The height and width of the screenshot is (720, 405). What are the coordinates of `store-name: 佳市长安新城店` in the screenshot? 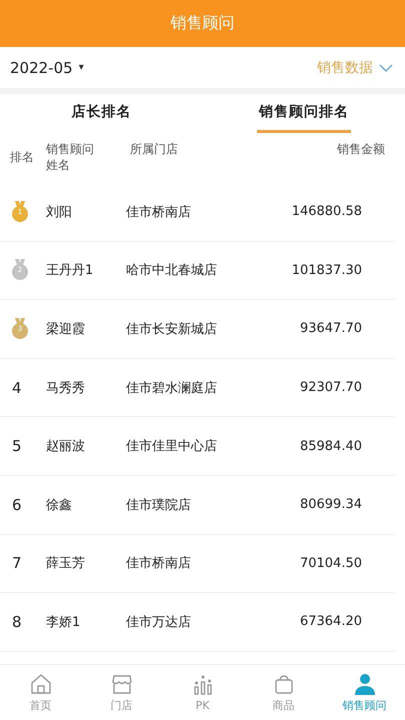 It's located at (172, 329).